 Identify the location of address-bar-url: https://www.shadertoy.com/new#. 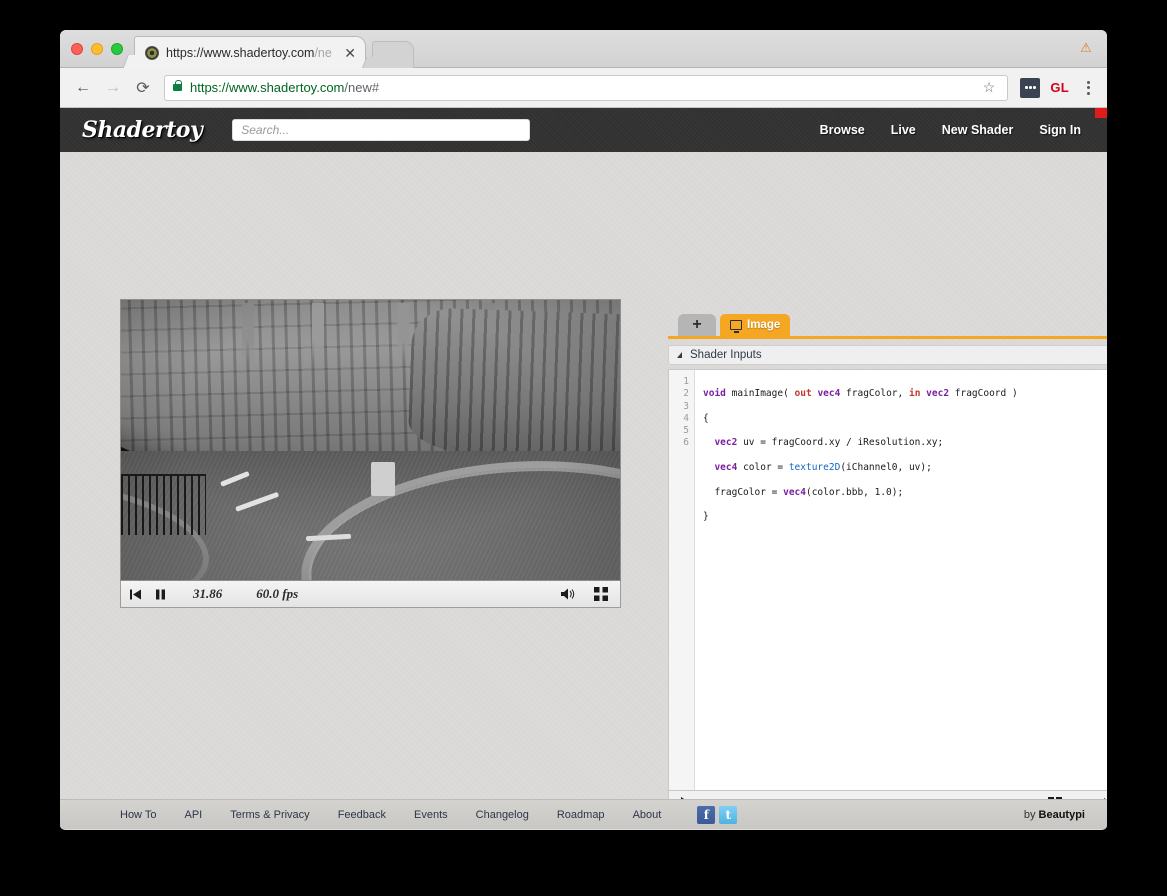
(285, 87).